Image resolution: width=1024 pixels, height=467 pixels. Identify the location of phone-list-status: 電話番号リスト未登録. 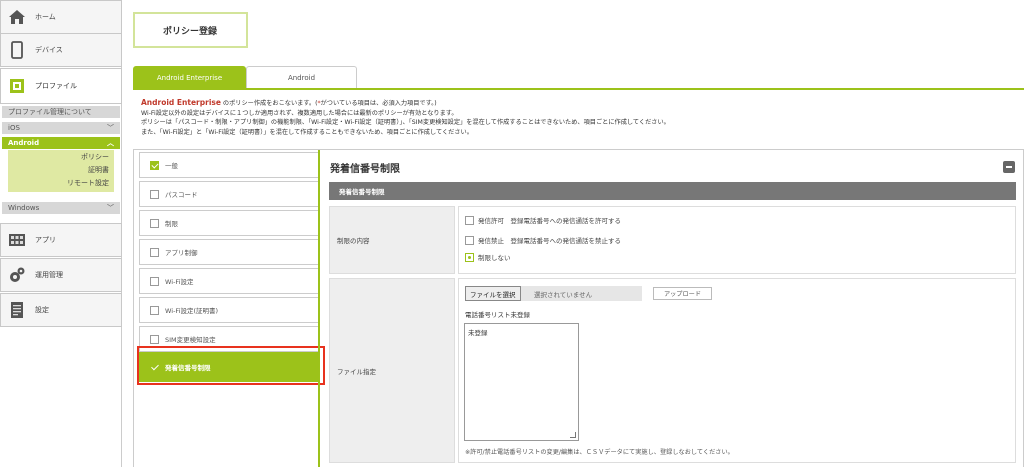
(497, 315).